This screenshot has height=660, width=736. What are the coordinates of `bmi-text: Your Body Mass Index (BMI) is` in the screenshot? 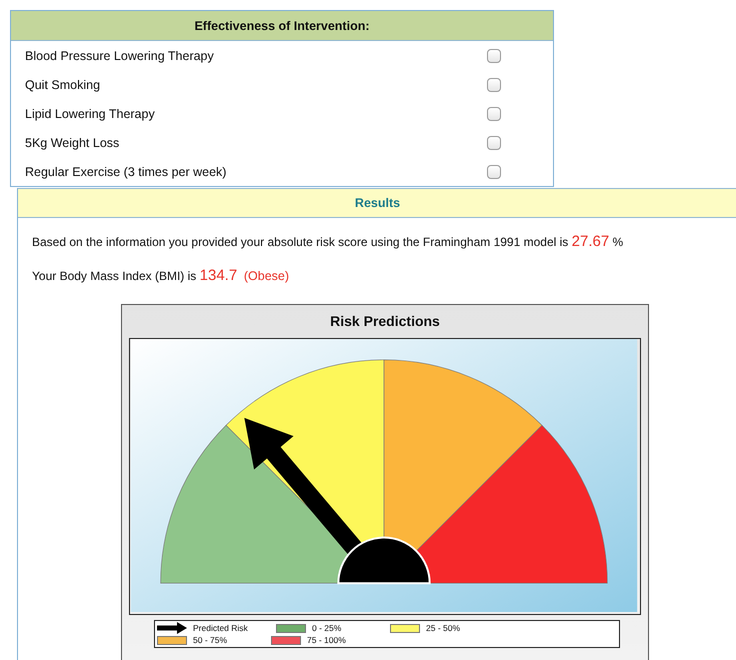 It's located at (114, 276).